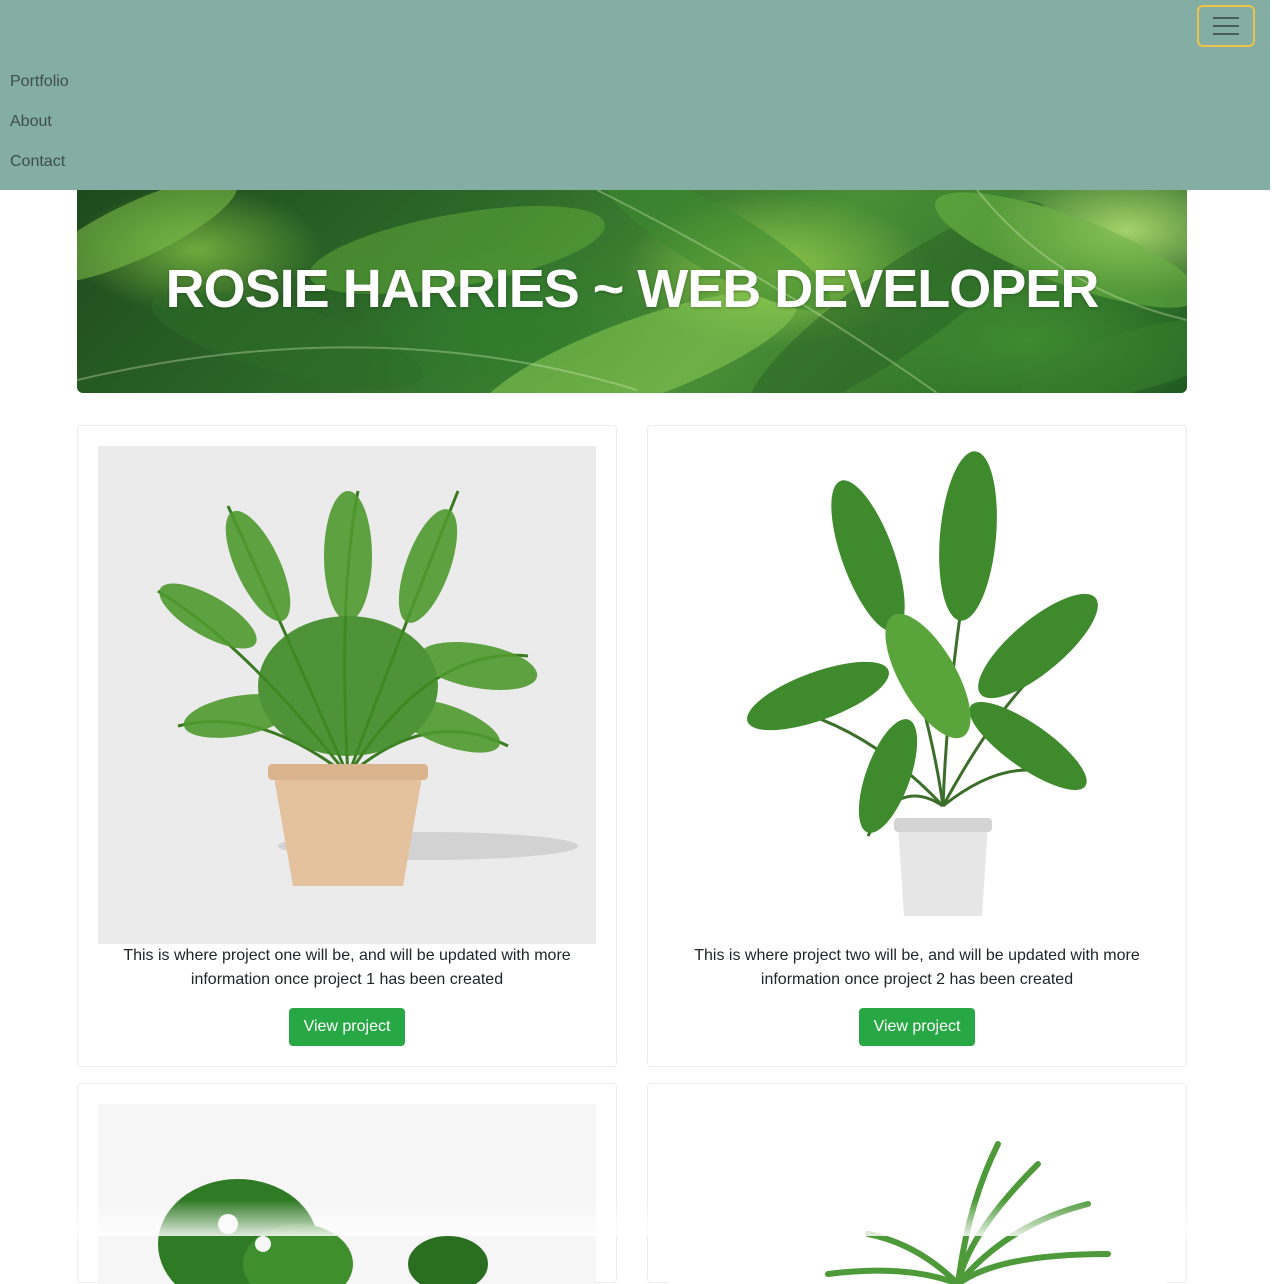 Image resolution: width=1272 pixels, height=1284 pixels. I want to click on nav-menu: Portfolio About Contact, so click(39, 130).